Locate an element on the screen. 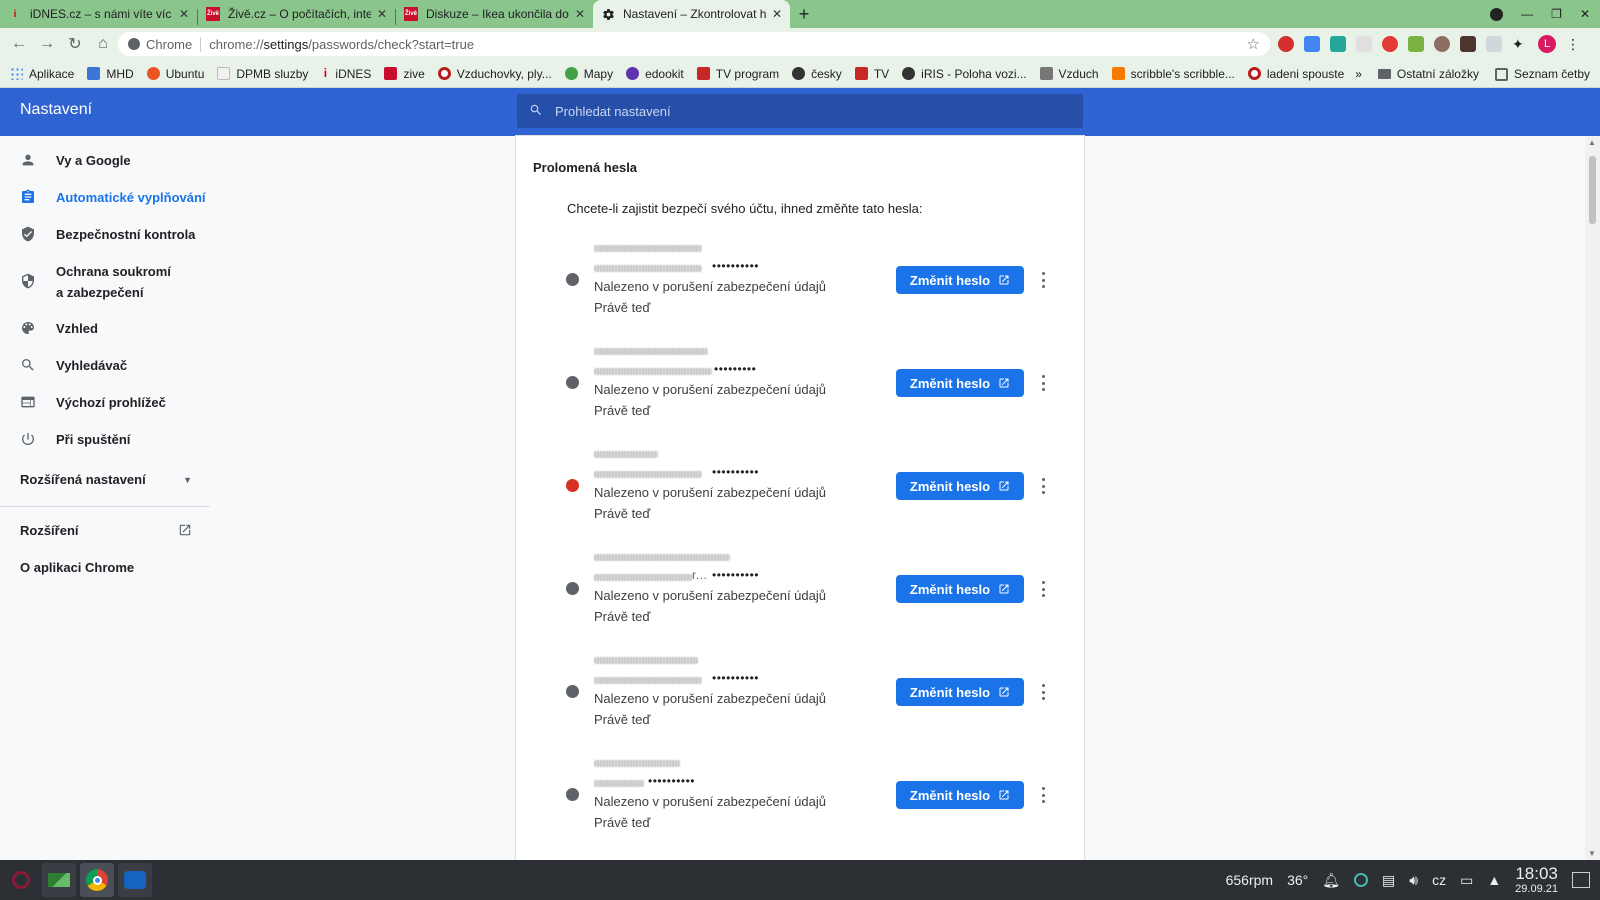 The width and height of the screenshot is (1600, 900). puzzle-icon: ✦ is located at coordinates (1520, 44).